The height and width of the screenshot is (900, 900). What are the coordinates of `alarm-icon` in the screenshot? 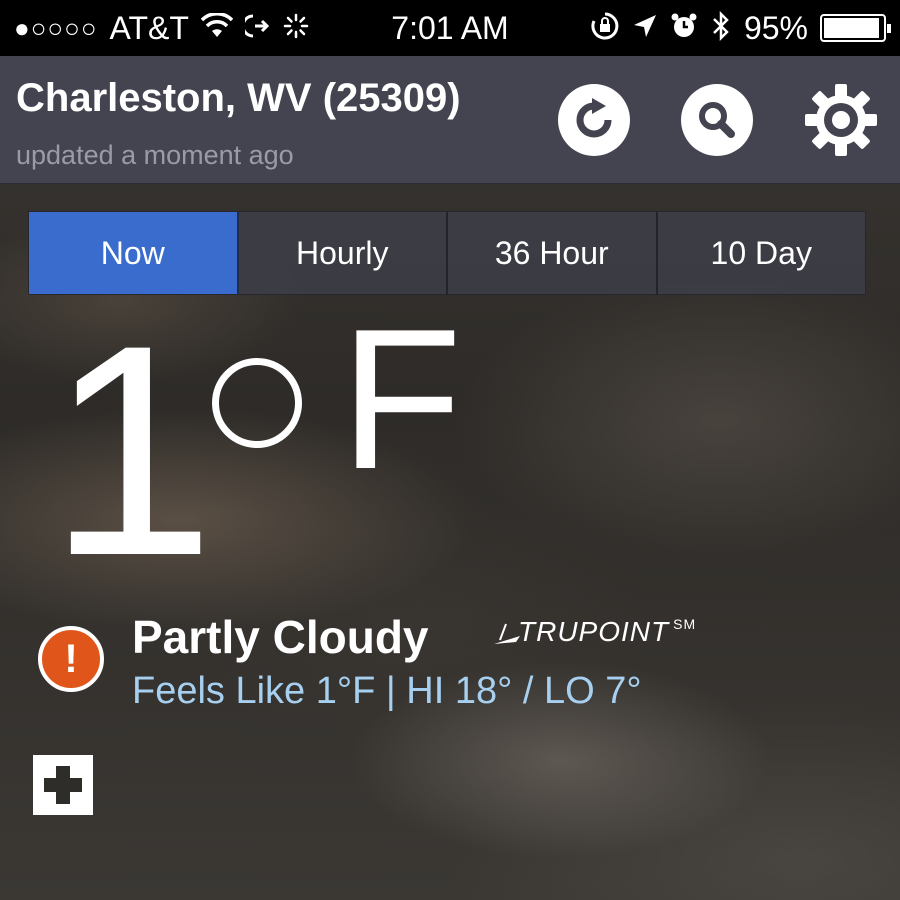 It's located at (684, 28).